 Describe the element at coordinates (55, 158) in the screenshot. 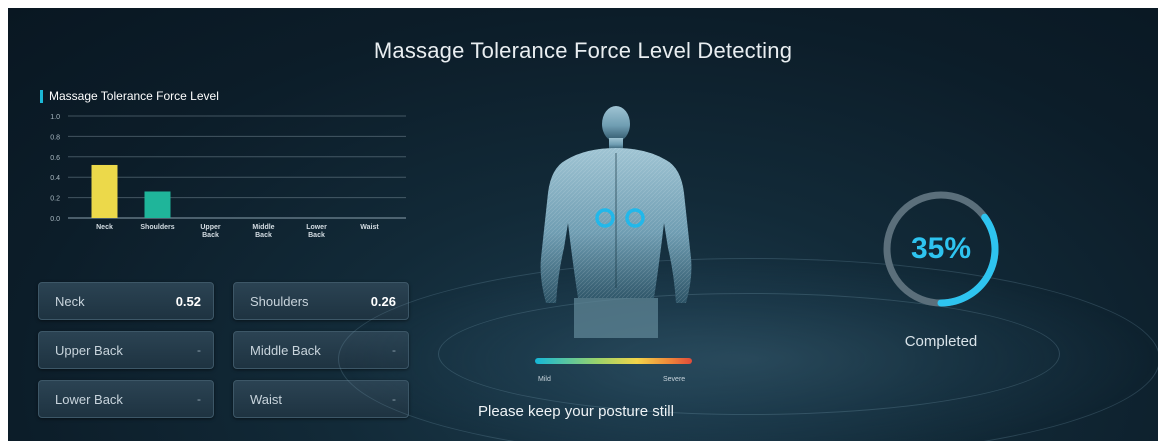

I see `y-tick-label: 0.6` at that location.